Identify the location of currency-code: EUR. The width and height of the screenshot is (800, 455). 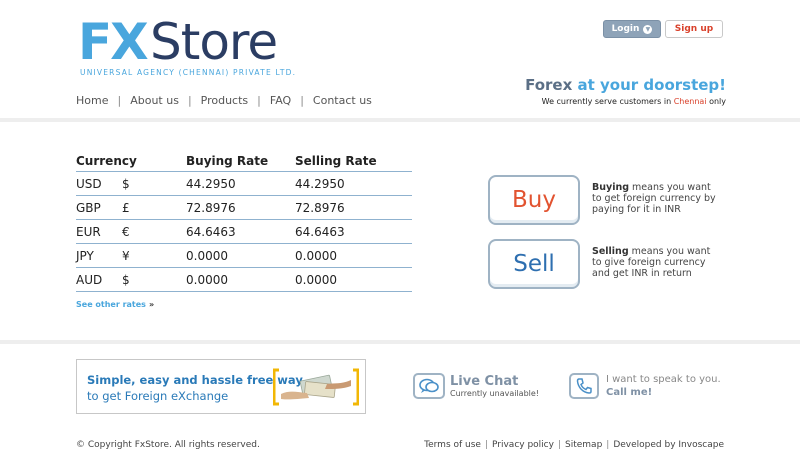
(88, 231).